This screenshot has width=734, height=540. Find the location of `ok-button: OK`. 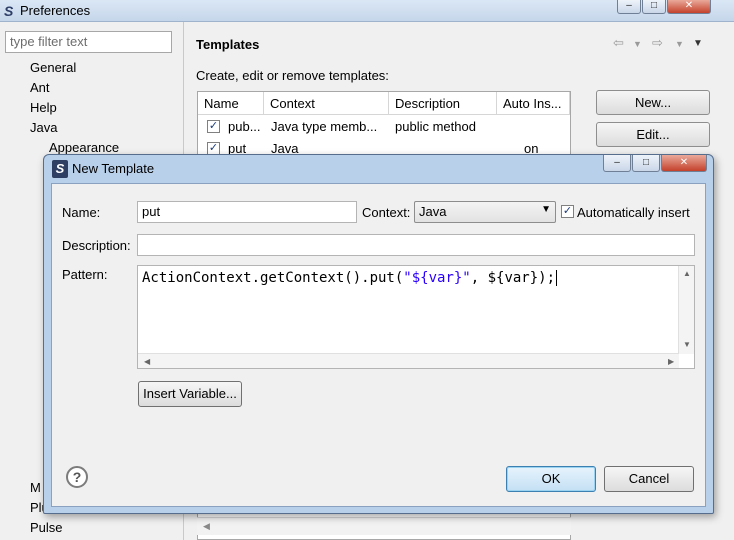

ok-button: OK is located at coordinates (551, 479).